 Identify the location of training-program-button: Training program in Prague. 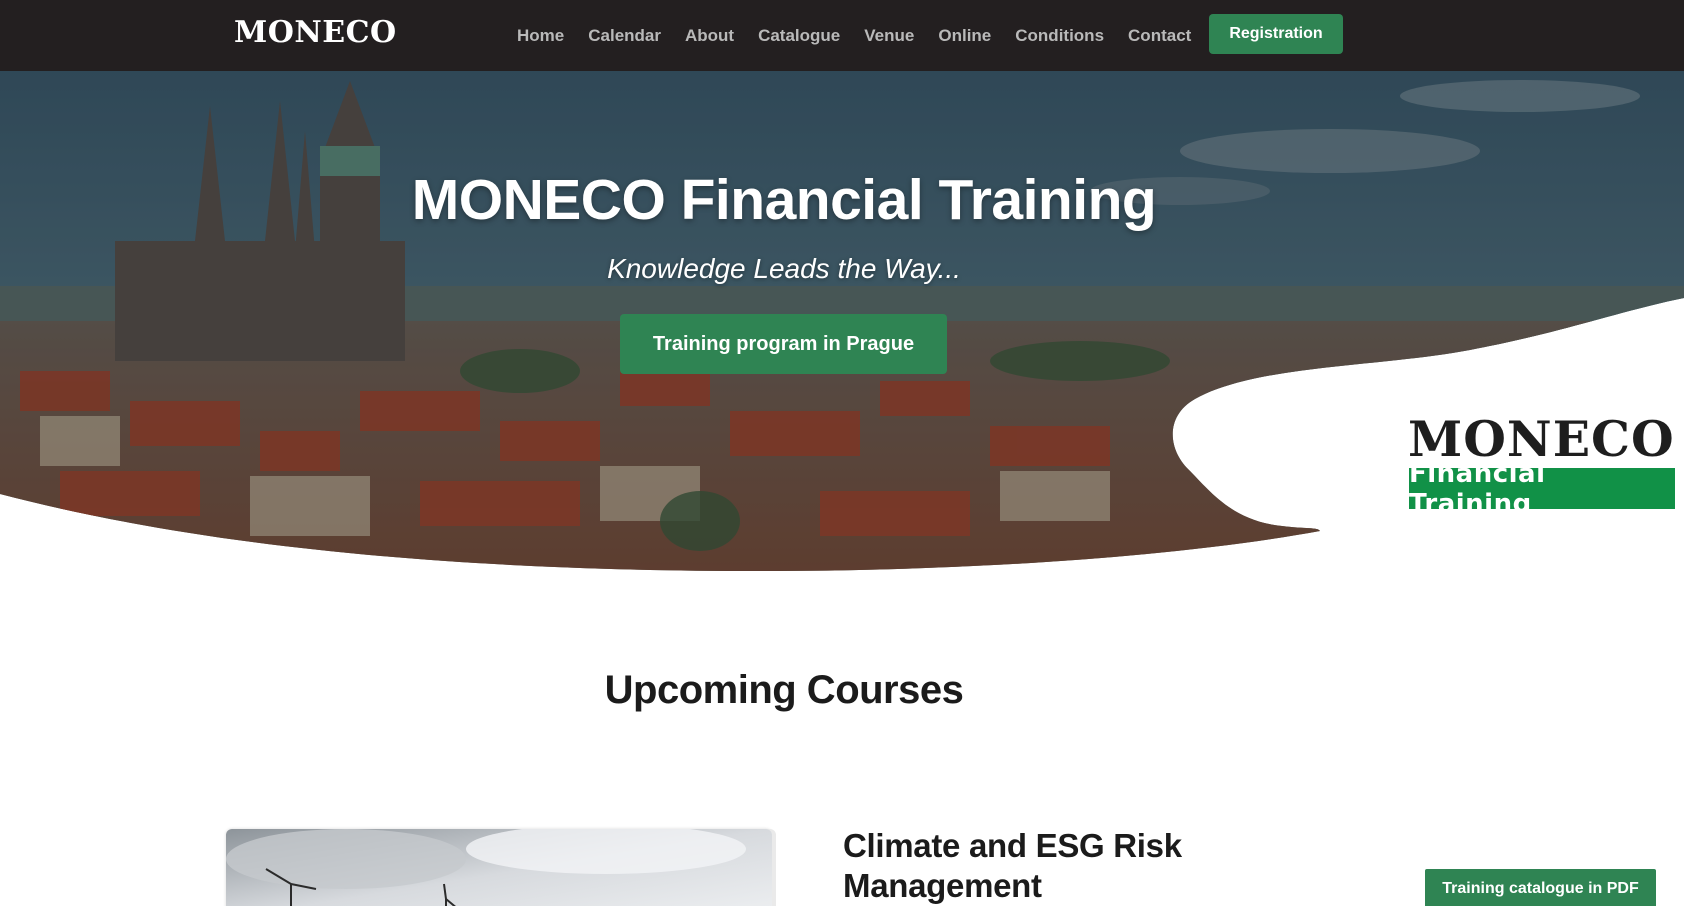
(783, 344).